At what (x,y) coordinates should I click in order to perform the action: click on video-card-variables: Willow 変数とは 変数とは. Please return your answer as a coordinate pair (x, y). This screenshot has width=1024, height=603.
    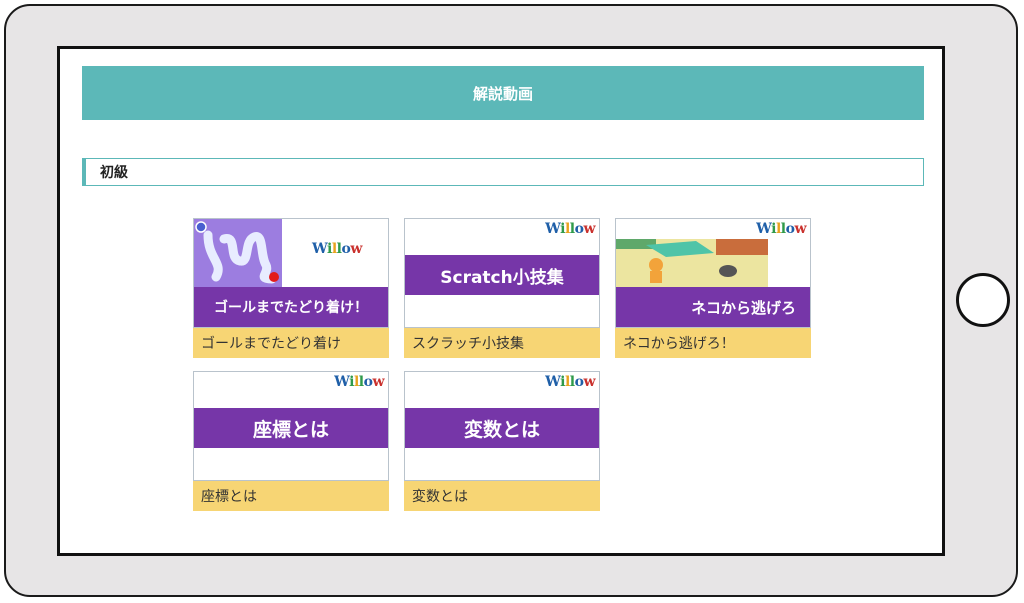
    Looking at the image, I should click on (502, 441).